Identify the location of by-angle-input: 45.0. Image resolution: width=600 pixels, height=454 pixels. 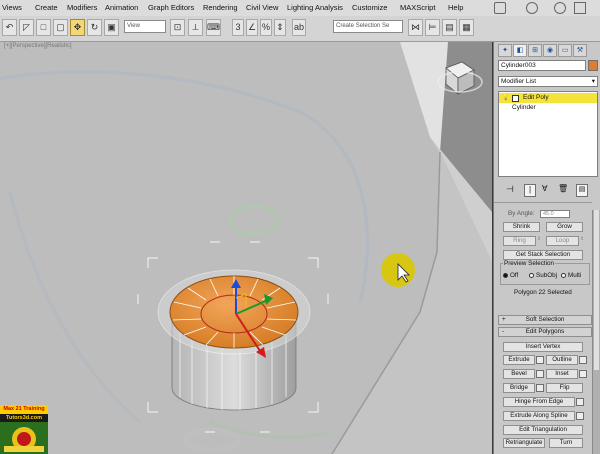
(555, 214).